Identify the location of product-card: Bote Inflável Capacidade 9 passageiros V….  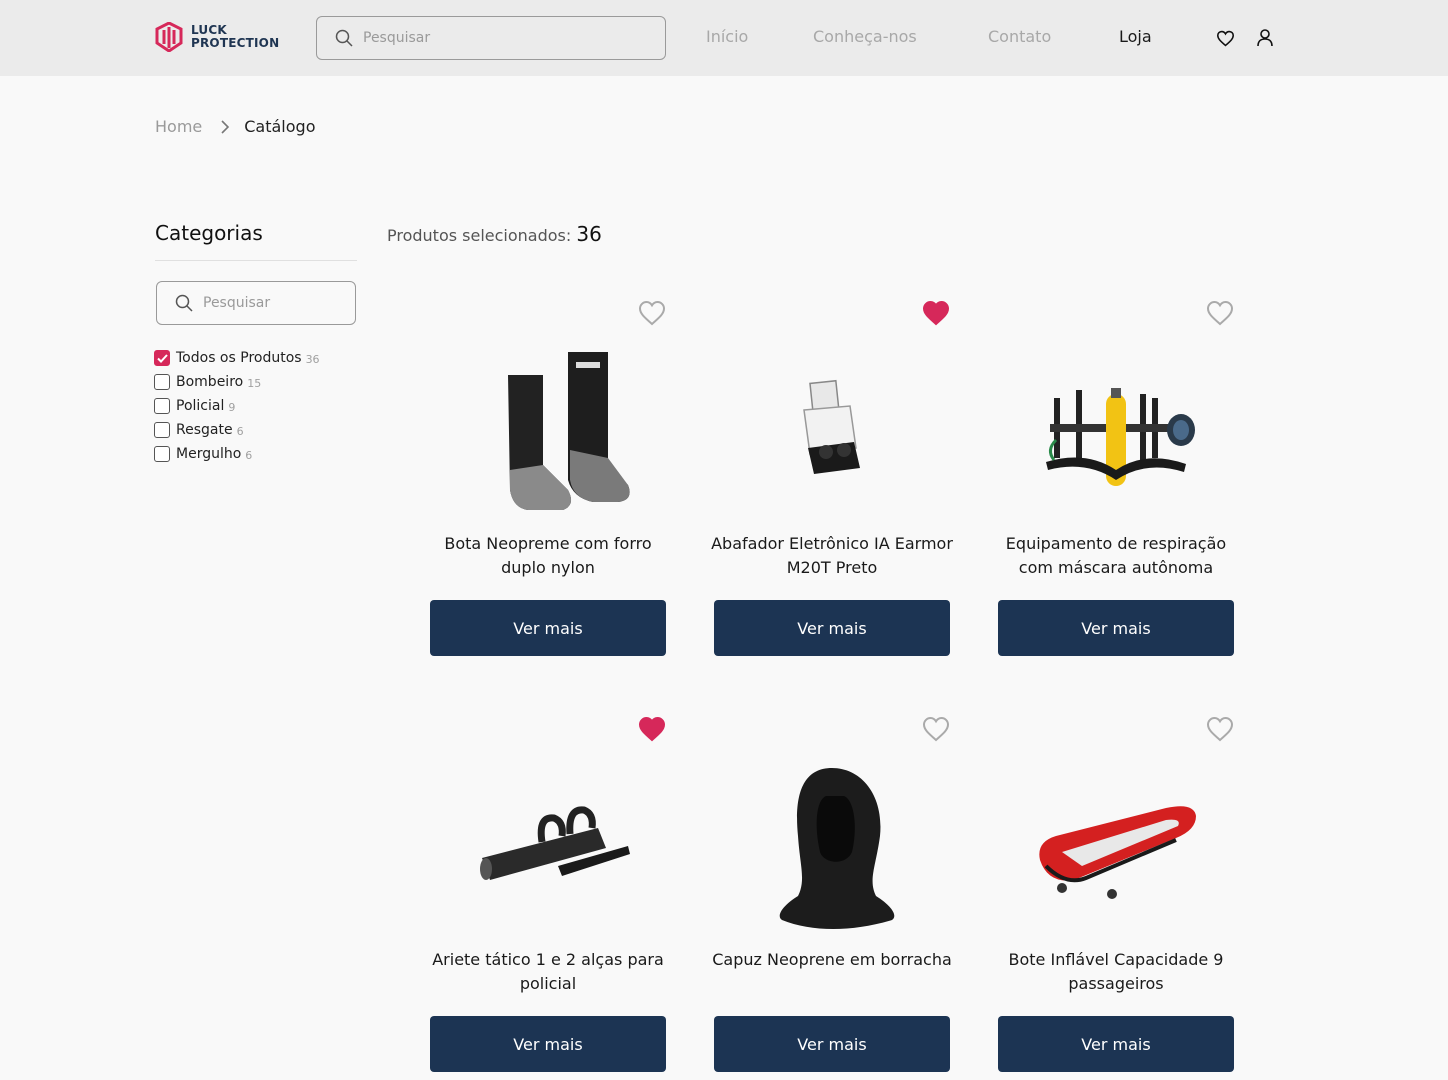
(1116, 898).